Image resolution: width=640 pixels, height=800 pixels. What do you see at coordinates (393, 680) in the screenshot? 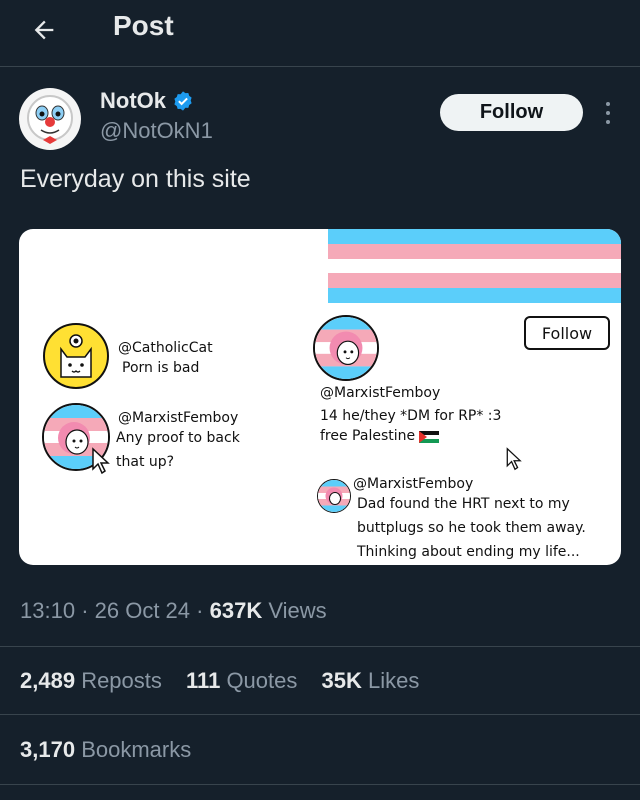
I see `likes-label: Likes` at bounding box center [393, 680].